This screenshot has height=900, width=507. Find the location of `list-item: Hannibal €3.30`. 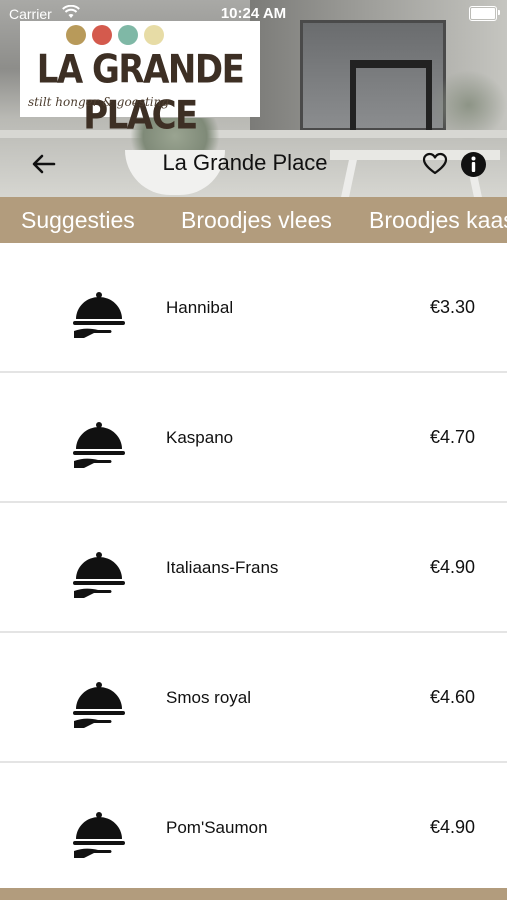

list-item: Hannibal €3.30 is located at coordinates (253, 308).